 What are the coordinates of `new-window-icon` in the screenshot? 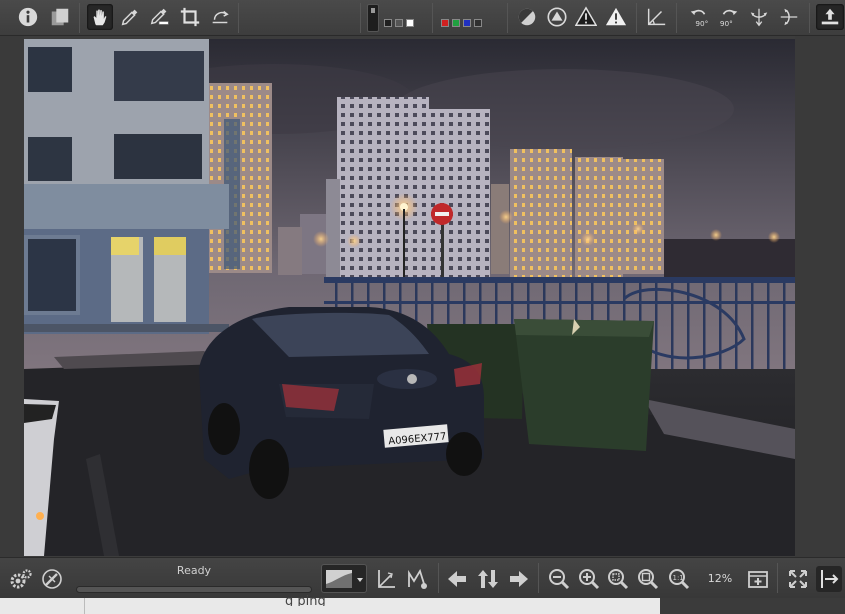 It's located at (758, 579).